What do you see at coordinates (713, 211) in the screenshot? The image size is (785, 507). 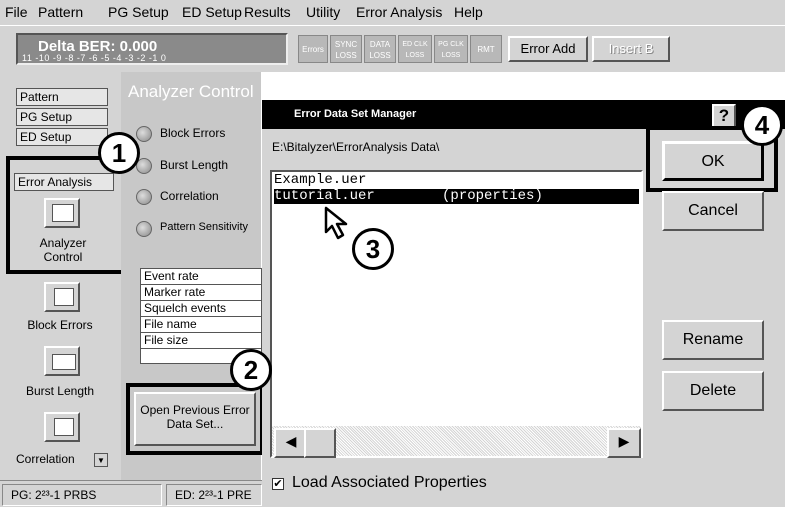 I see `cancel-button: Cancel` at bounding box center [713, 211].